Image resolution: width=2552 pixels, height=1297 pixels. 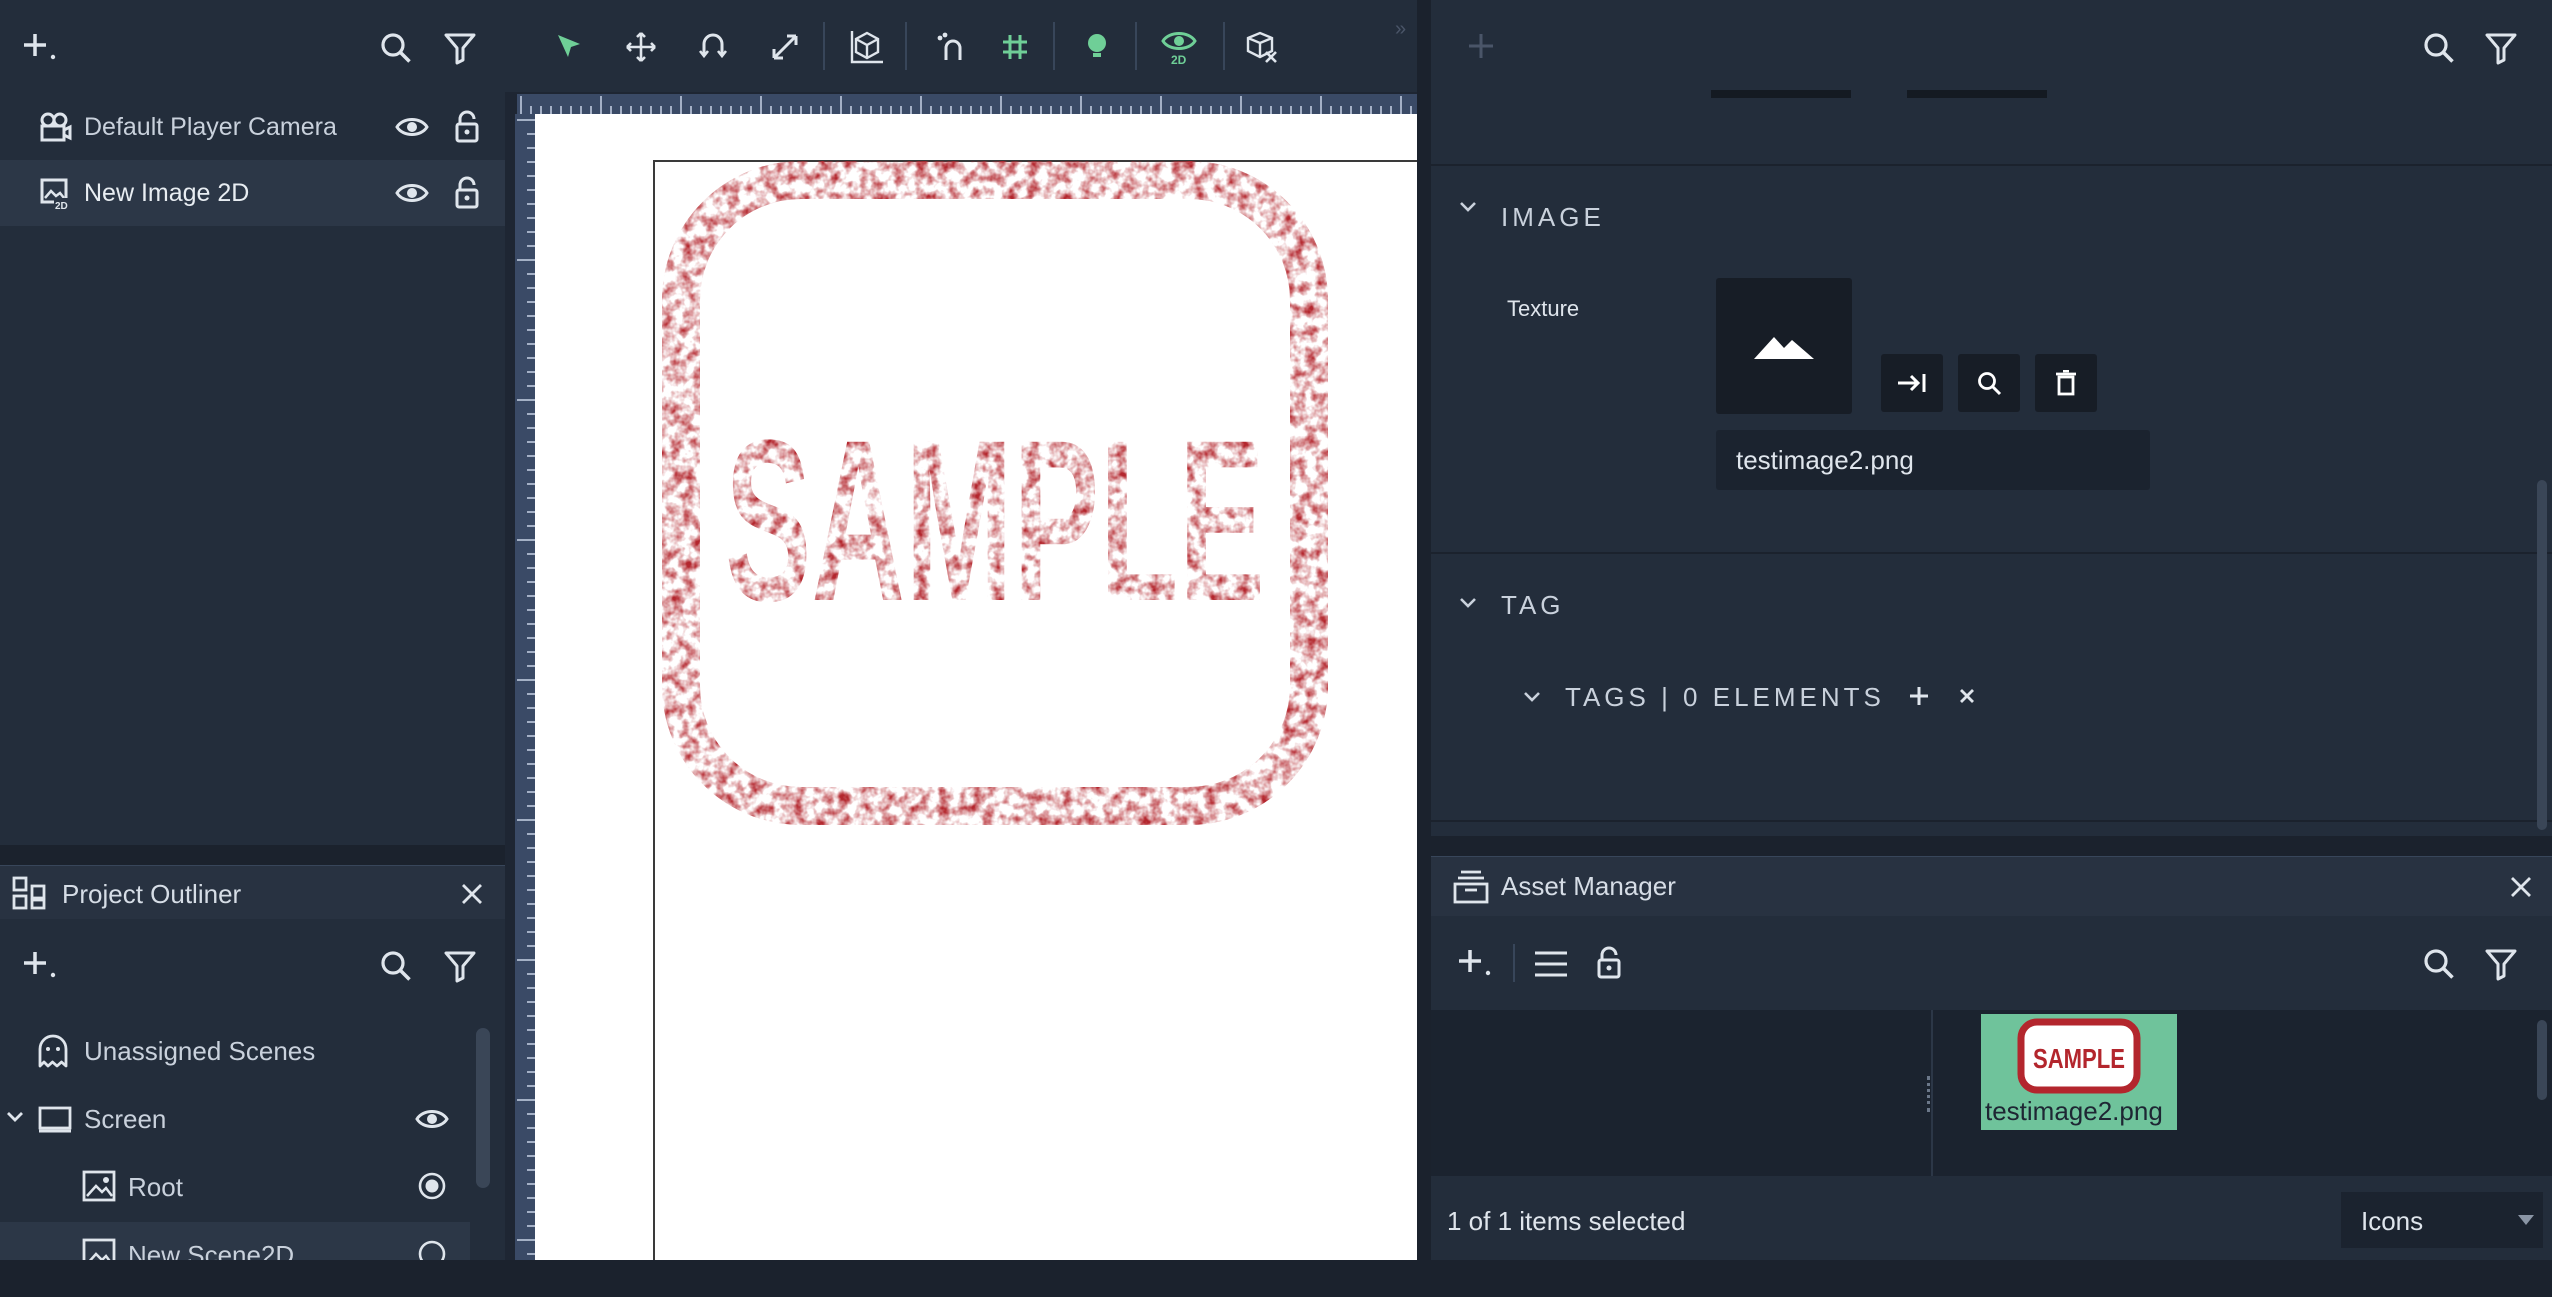 What do you see at coordinates (1015, 47) in the screenshot?
I see `grid-icon` at bounding box center [1015, 47].